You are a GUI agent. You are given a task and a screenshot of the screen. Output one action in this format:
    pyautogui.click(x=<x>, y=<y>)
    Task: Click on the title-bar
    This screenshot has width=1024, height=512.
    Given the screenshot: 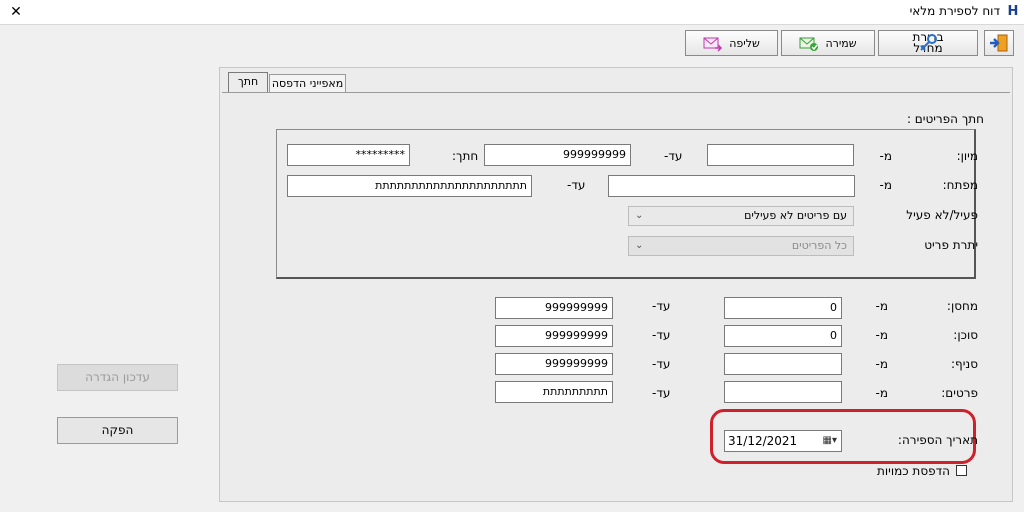 What is the action you would take?
    pyautogui.click(x=512, y=12)
    